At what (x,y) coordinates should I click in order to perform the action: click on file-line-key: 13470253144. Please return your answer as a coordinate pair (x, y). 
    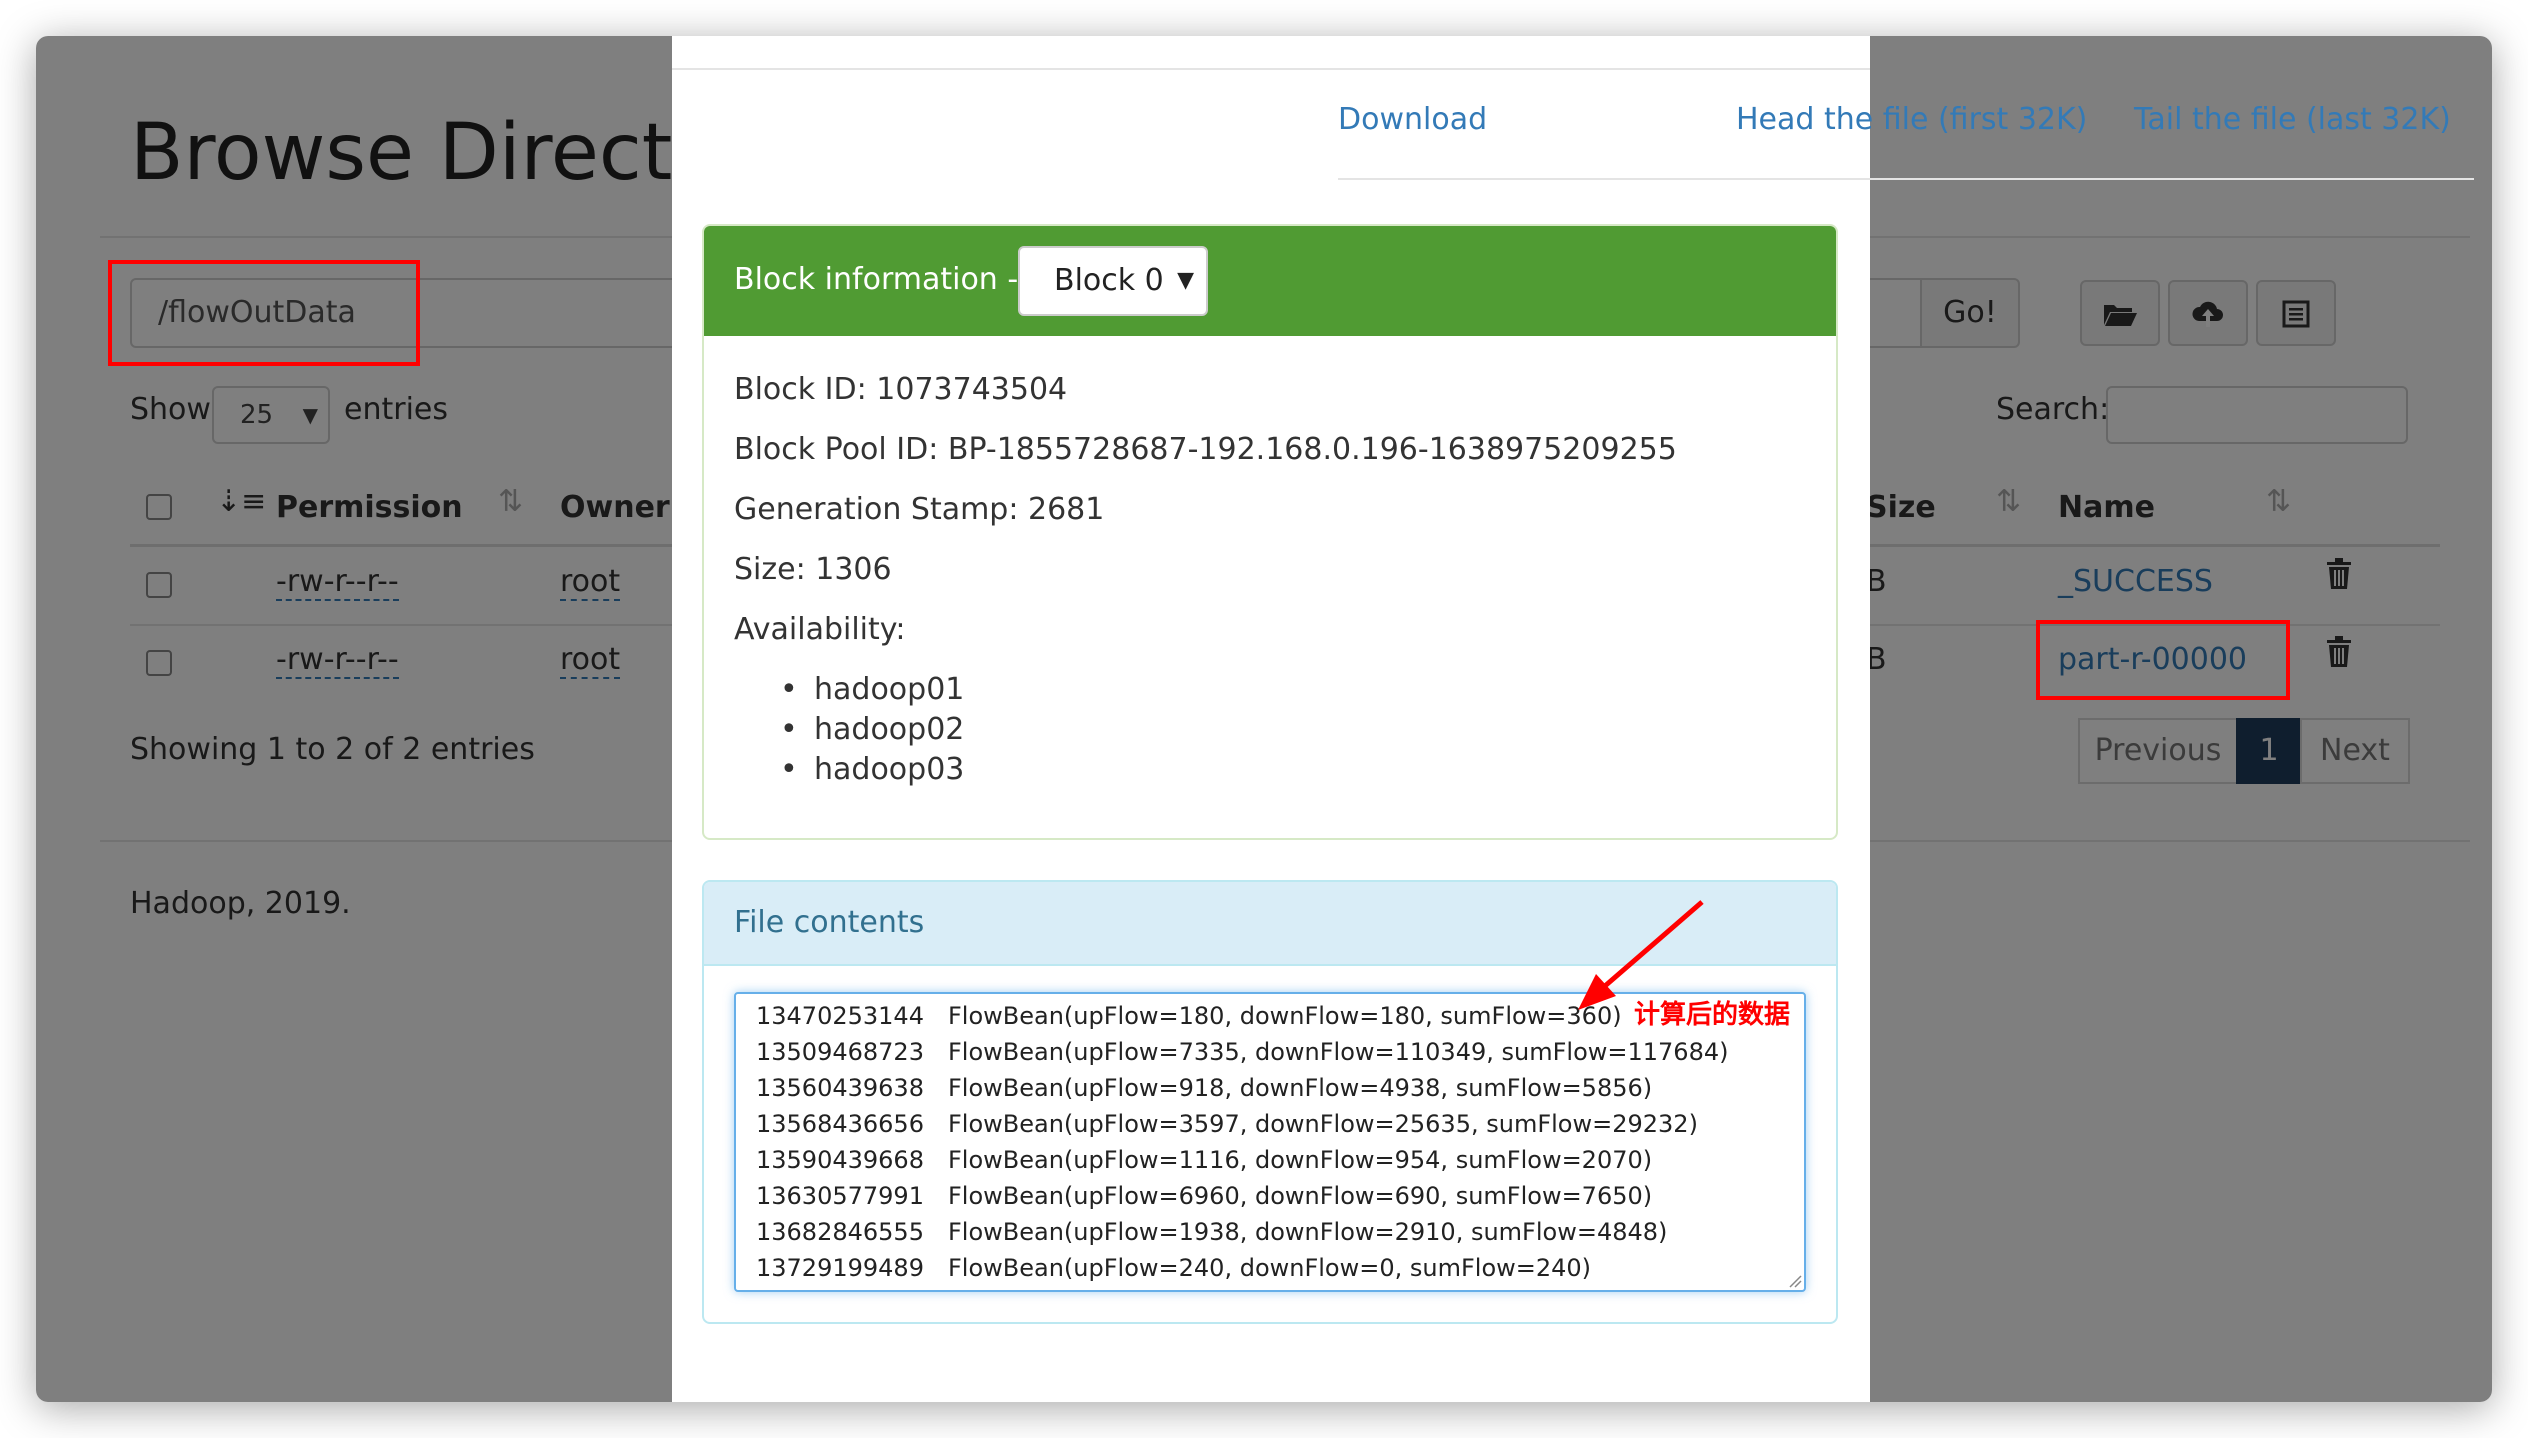
    Looking at the image, I should click on (840, 1016).